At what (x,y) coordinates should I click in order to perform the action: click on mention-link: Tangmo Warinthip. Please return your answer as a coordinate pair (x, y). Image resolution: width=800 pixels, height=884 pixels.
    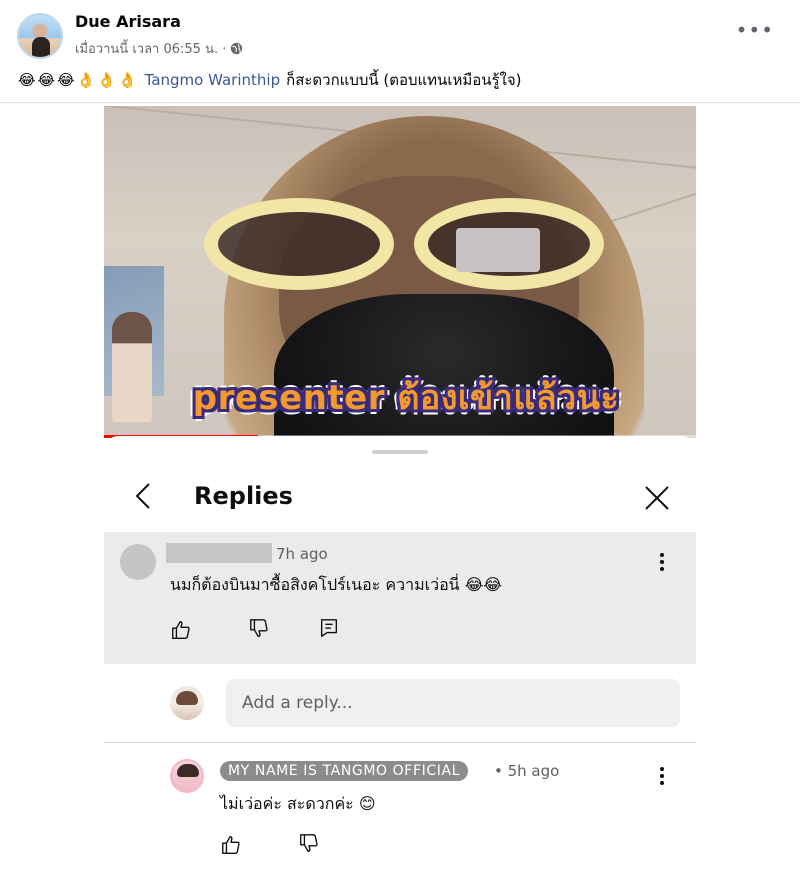
    Looking at the image, I should click on (212, 80).